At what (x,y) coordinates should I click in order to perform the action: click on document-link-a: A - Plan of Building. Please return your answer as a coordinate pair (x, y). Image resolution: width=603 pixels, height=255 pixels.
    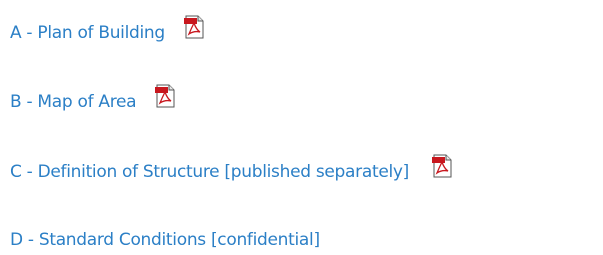
    Looking at the image, I should click on (87, 33).